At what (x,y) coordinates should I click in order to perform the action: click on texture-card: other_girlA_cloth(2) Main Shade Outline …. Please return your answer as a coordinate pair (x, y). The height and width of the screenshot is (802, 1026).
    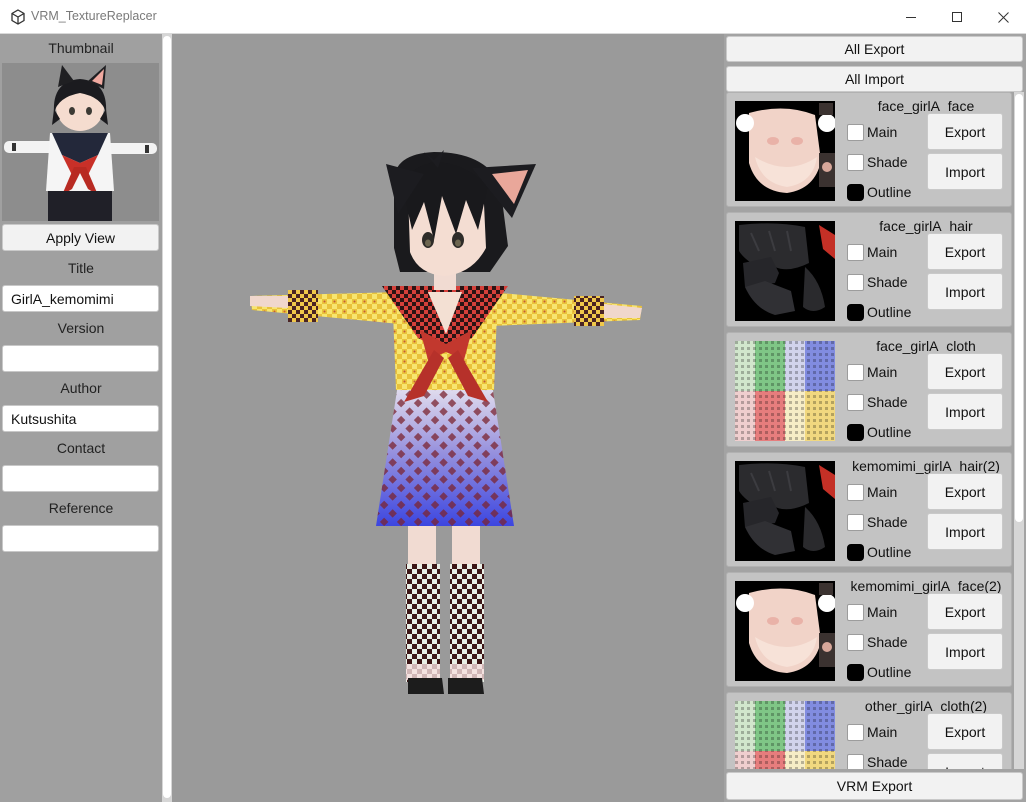
    Looking at the image, I should click on (869, 730).